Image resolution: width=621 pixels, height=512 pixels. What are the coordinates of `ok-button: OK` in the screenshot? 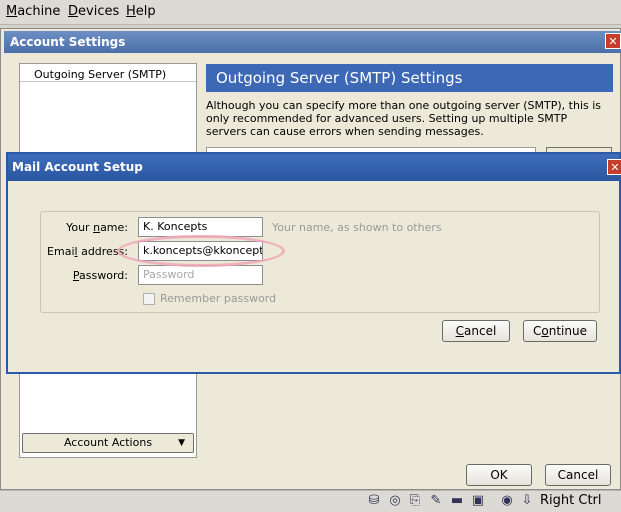 It's located at (499, 475).